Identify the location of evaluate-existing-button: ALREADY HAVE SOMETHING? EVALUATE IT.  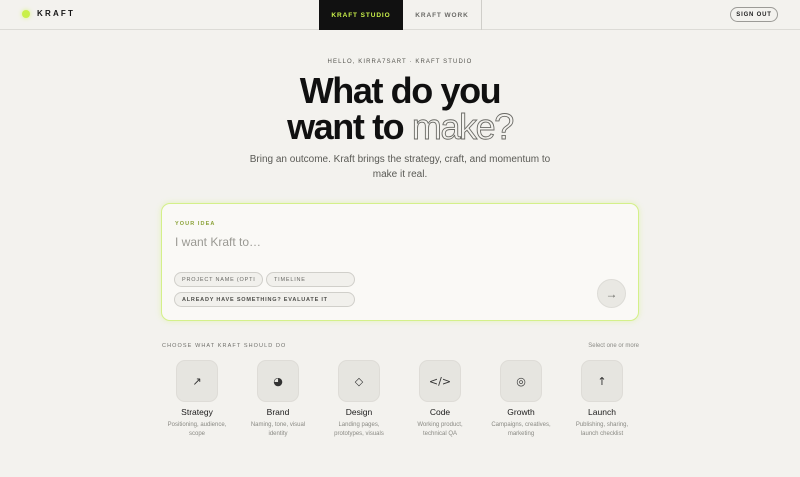
(264, 299).